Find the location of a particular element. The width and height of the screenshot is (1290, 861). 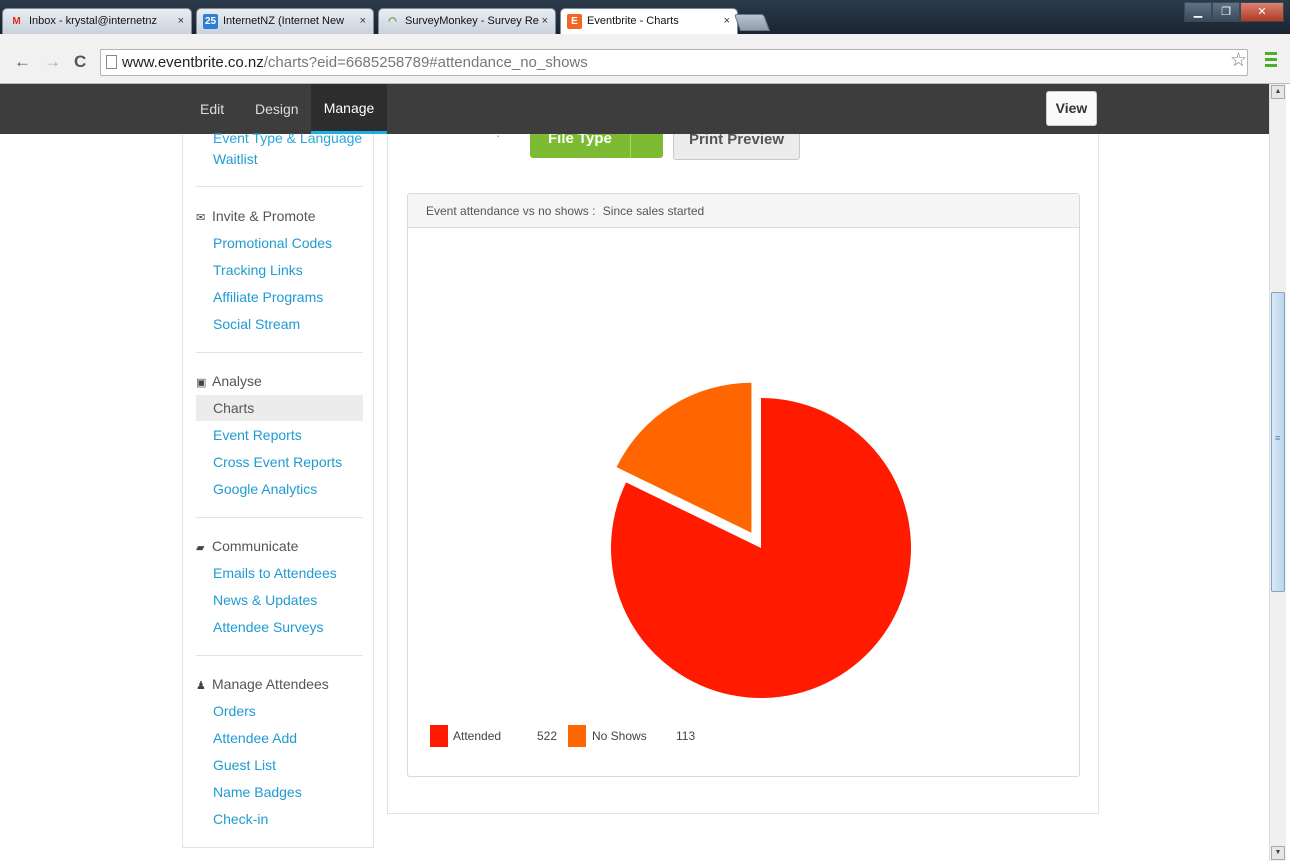

presentation-icon: ▣ is located at coordinates (201, 383).